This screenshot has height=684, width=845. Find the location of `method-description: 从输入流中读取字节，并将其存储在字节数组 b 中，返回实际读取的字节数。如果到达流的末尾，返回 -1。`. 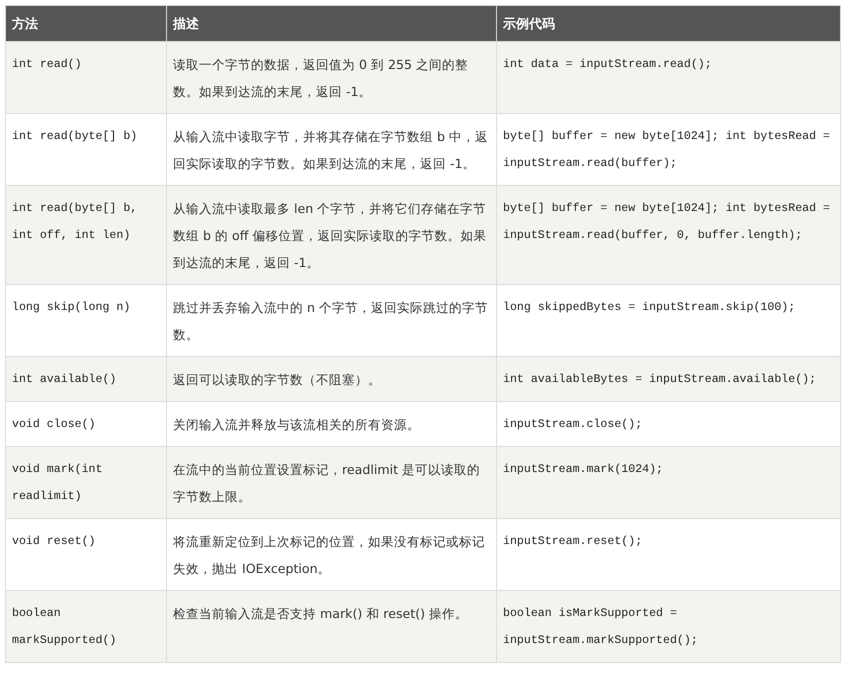

method-description: 从输入流中读取字节，并将其存储在字节数组 b 中，返回实际读取的字节数。如果到达流的末尾，返回 -1。 is located at coordinates (331, 150).